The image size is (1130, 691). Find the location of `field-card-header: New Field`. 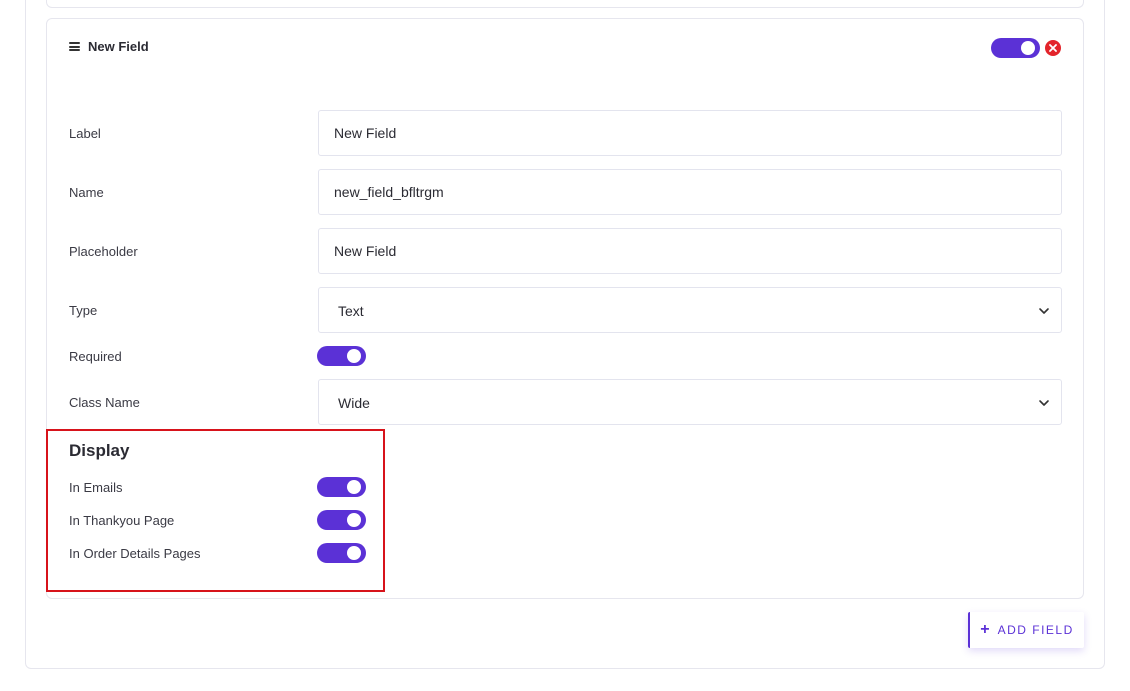

field-card-header: New Field is located at coordinates (109, 46).